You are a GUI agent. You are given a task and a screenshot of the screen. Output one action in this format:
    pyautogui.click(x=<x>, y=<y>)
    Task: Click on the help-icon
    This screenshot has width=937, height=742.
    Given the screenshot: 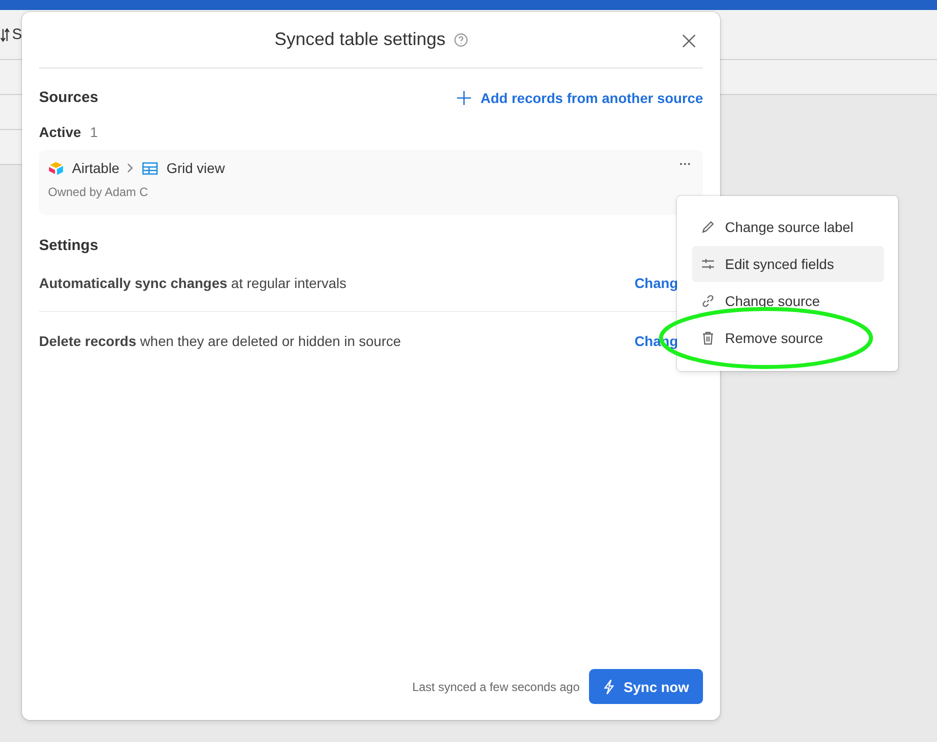 What is the action you would take?
    pyautogui.click(x=461, y=39)
    